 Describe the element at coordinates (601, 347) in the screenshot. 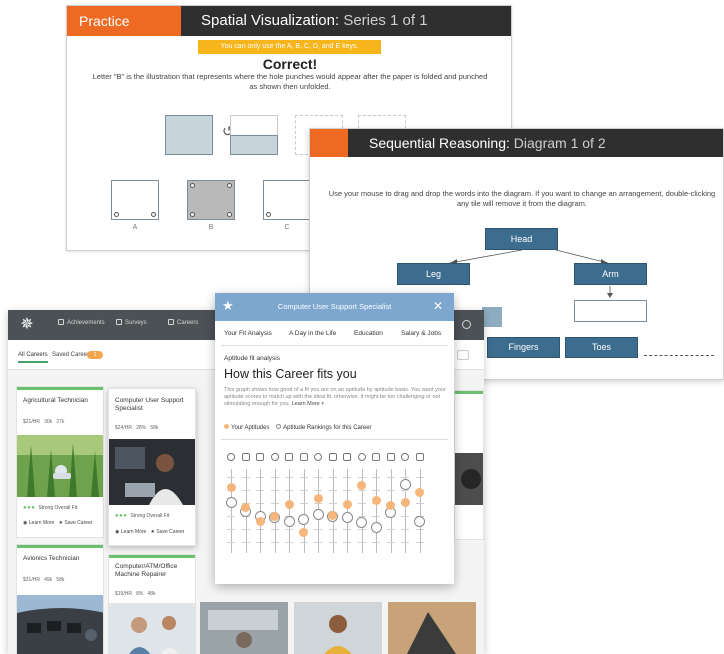

I see `word-tile-toes: Toes` at that location.